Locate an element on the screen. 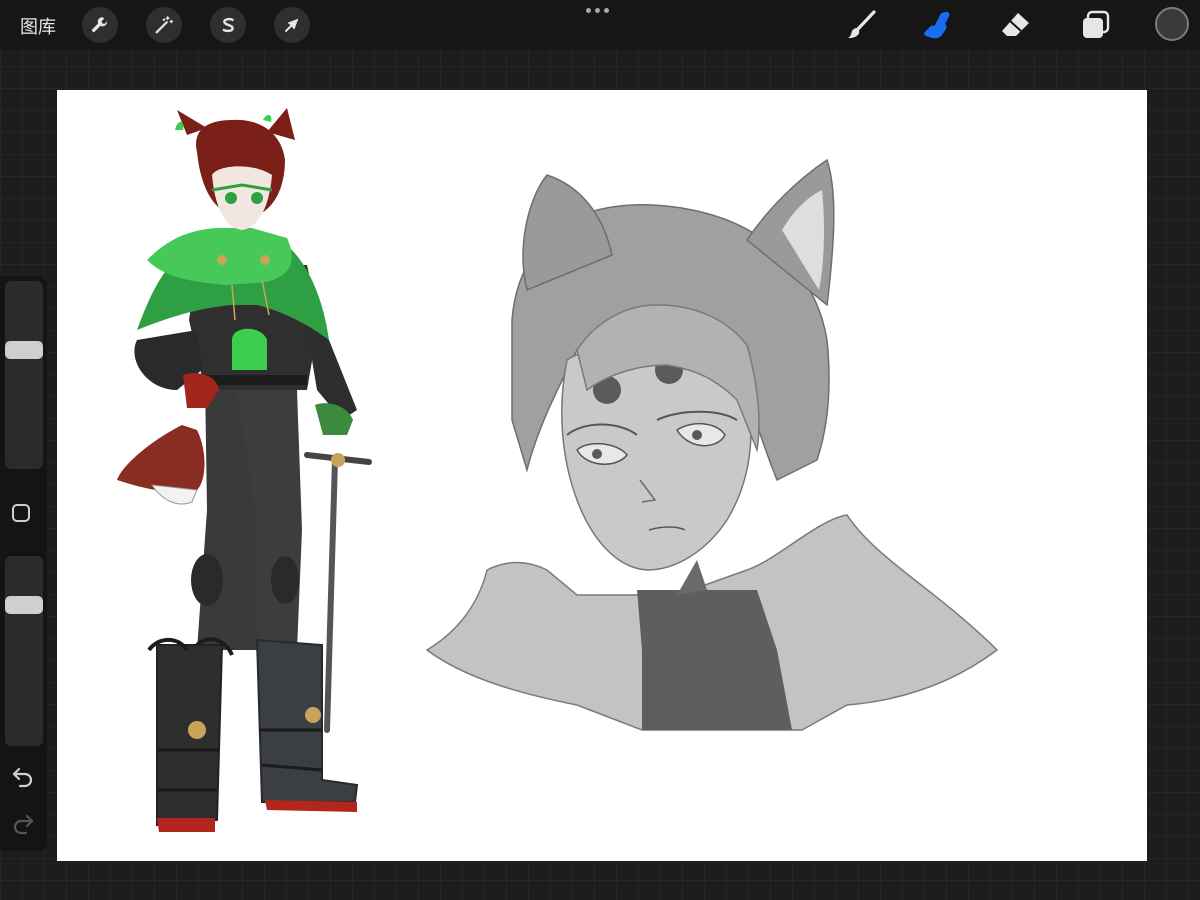 The image size is (1200, 900). wrench-icon is located at coordinates (99, 25).